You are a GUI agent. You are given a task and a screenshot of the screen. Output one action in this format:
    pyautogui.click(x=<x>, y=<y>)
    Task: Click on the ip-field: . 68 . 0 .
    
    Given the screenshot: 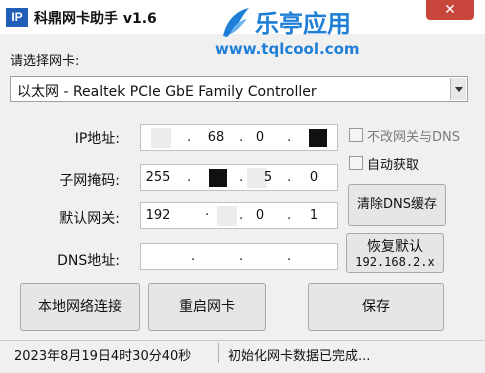 What is the action you would take?
    pyautogui.click(x=239, y=137)
    